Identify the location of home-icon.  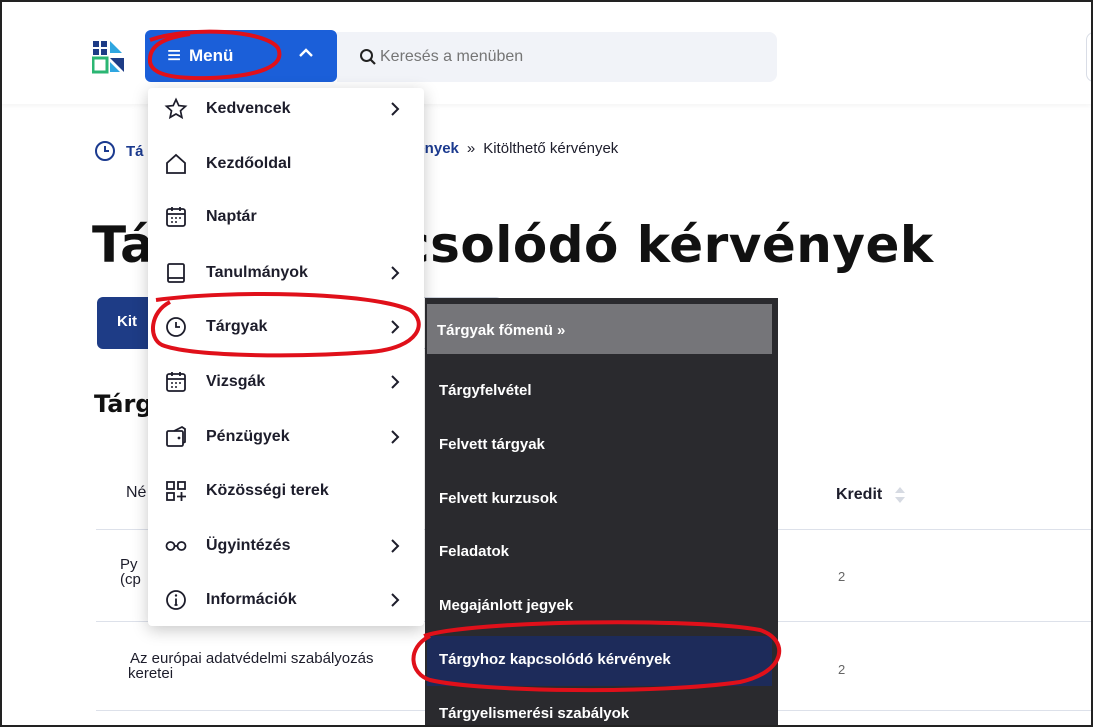
(176, 163).